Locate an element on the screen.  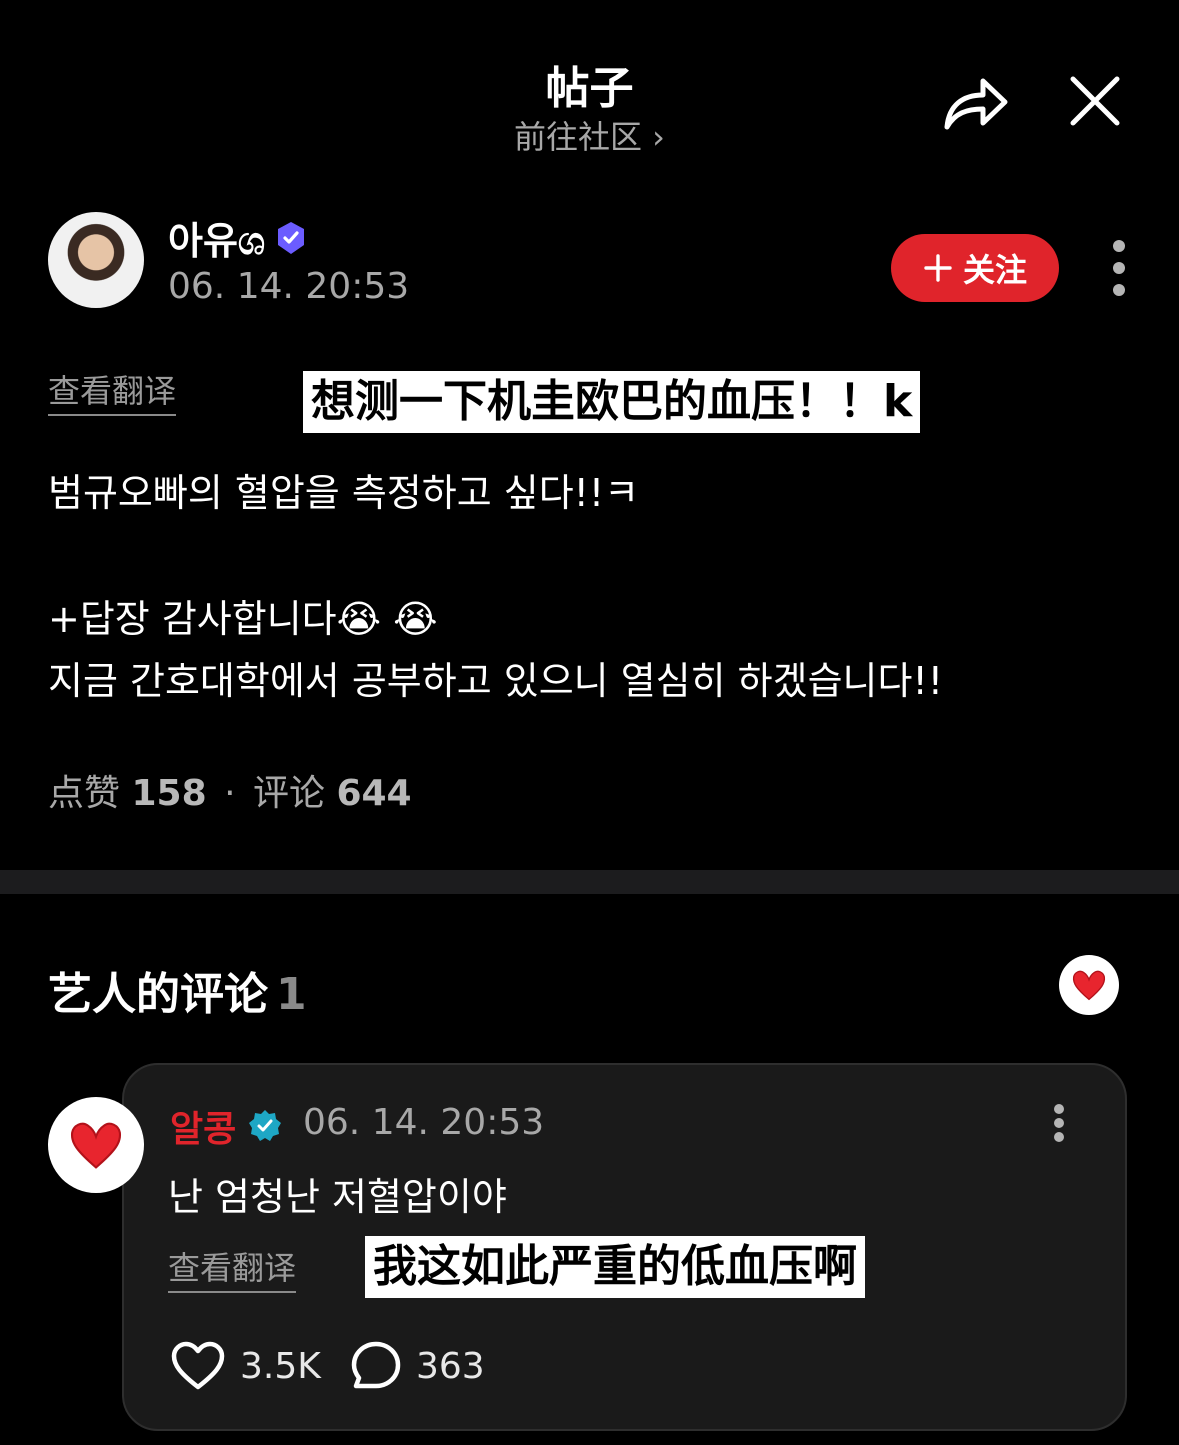
comment-text: 난 엄청난 저혈압이야 is located at coordinates (337, 1197).